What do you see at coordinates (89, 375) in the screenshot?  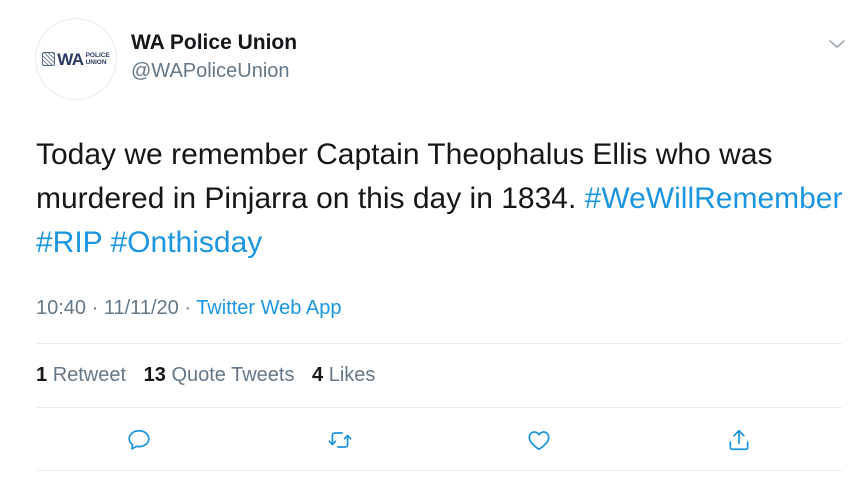 I see `retweet-label: Retweet` at bounding box center [89, 375].